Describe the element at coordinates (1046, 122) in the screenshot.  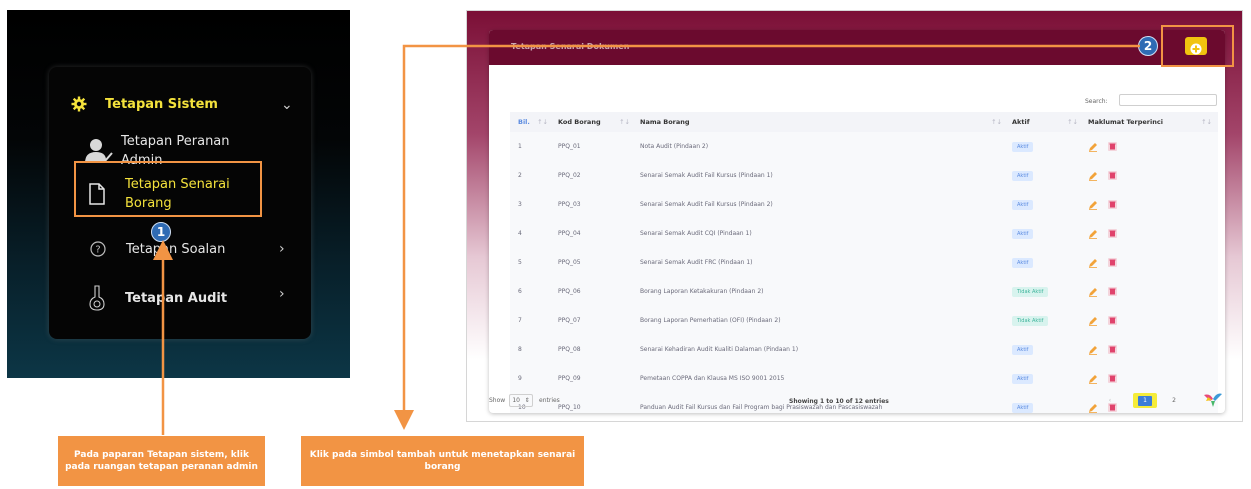
I see `column-header-aktif: Aktif ↑↓` at that location.